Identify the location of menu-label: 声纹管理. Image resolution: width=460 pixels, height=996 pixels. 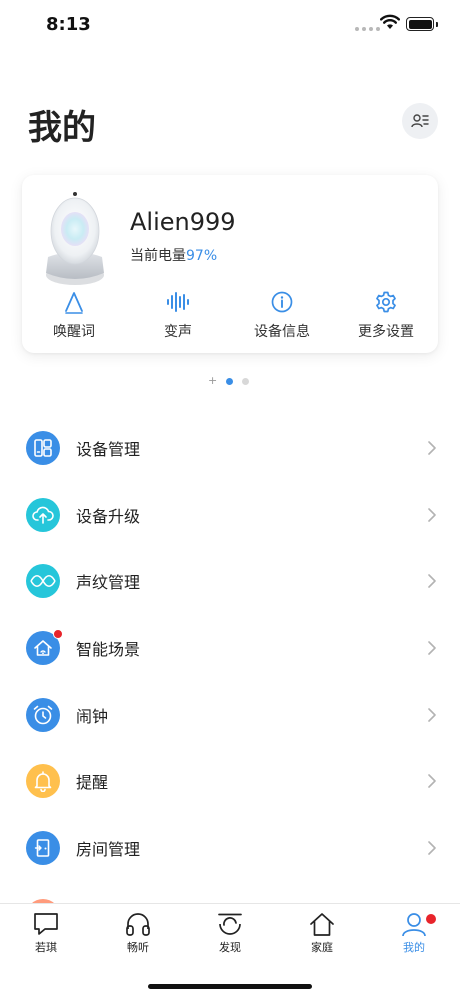
(108, 583).